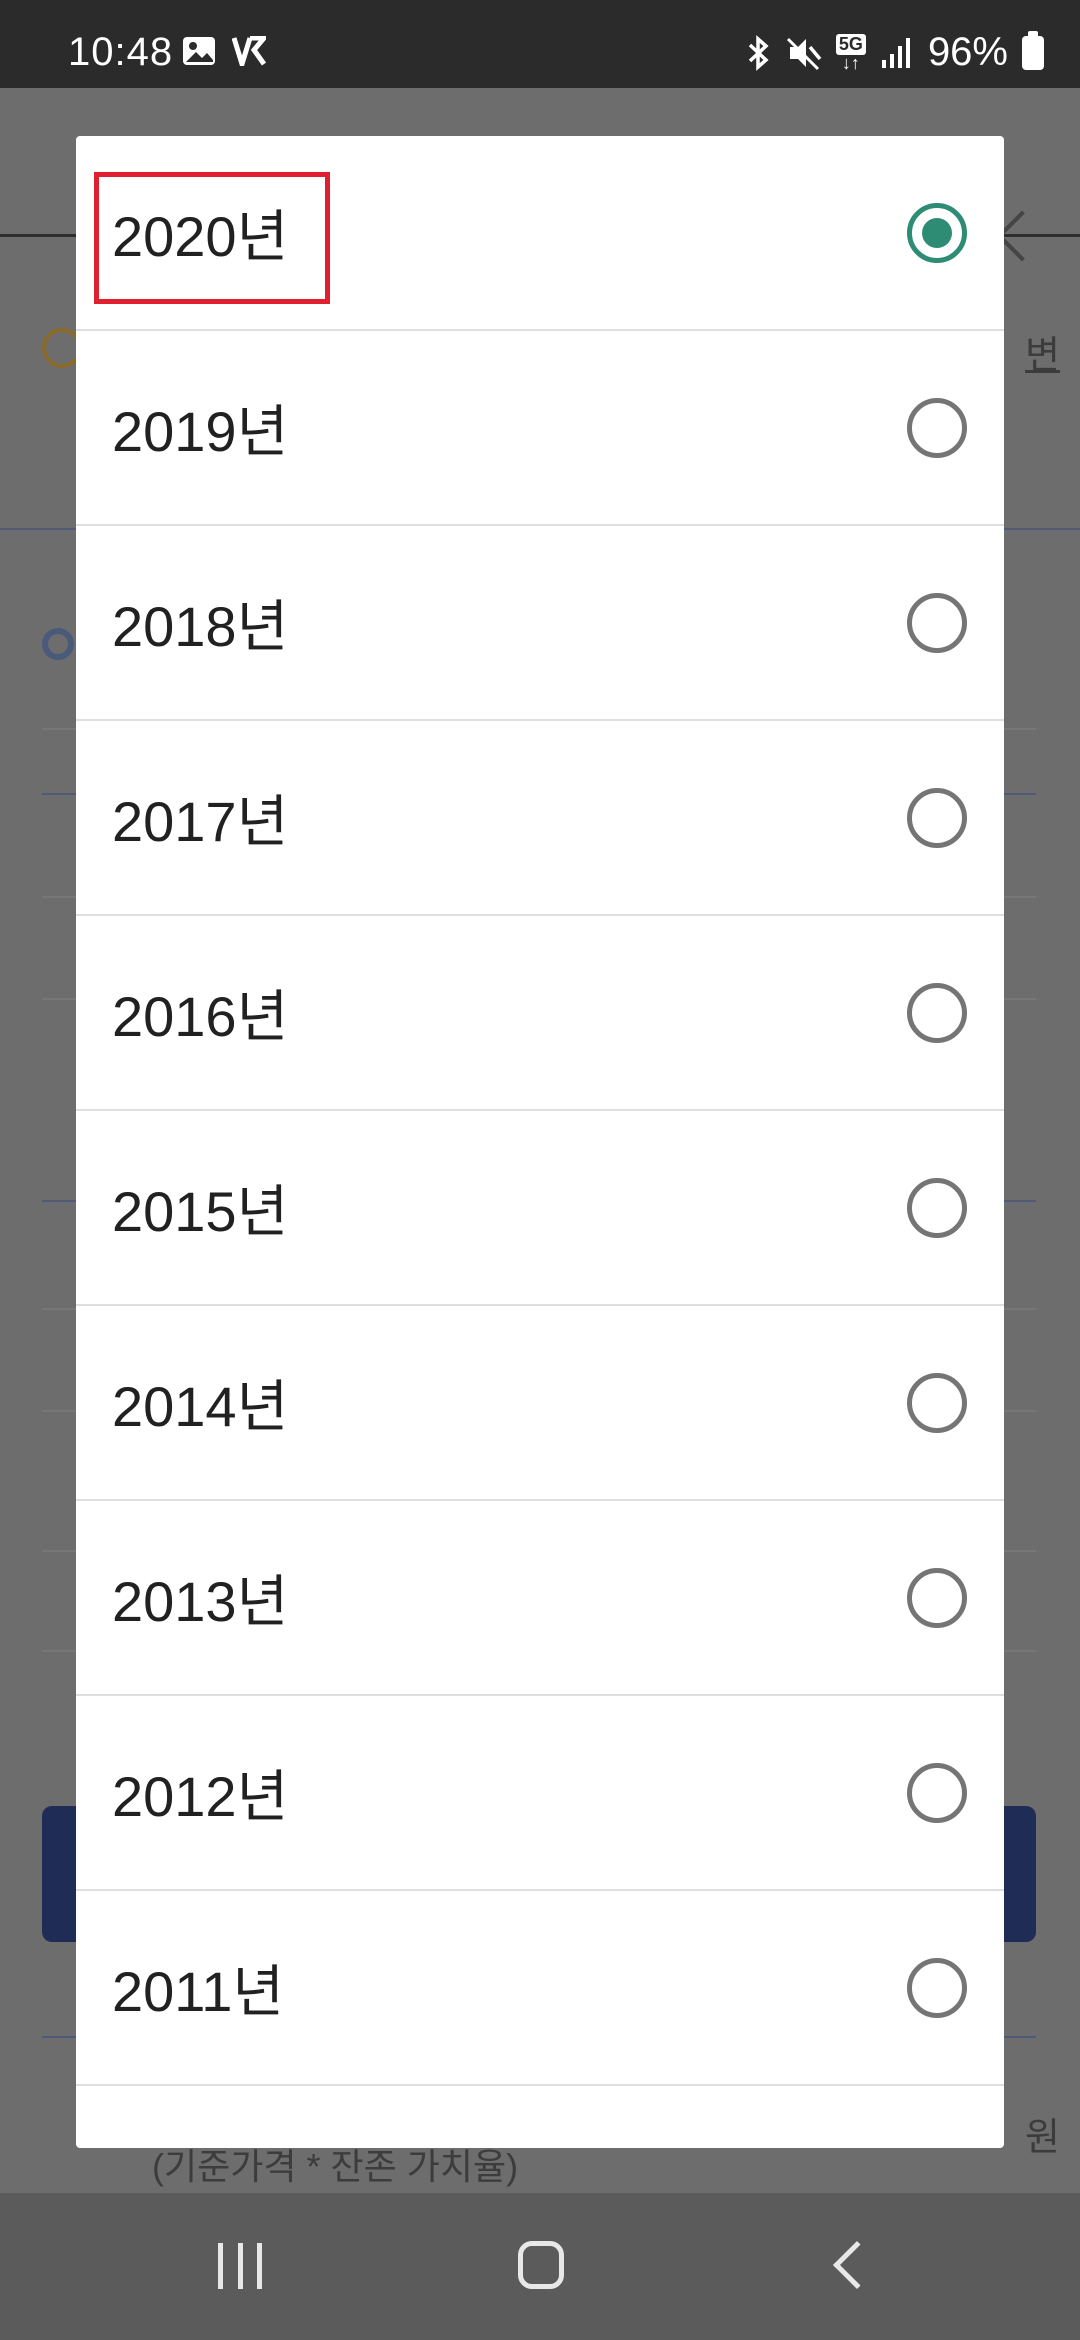 The width and height of the screenshot is (1080, 2340). What do you see at coordinates (857, 2265) in the screenshot?
I see `back-icon` at bounding box center [857, 2265].